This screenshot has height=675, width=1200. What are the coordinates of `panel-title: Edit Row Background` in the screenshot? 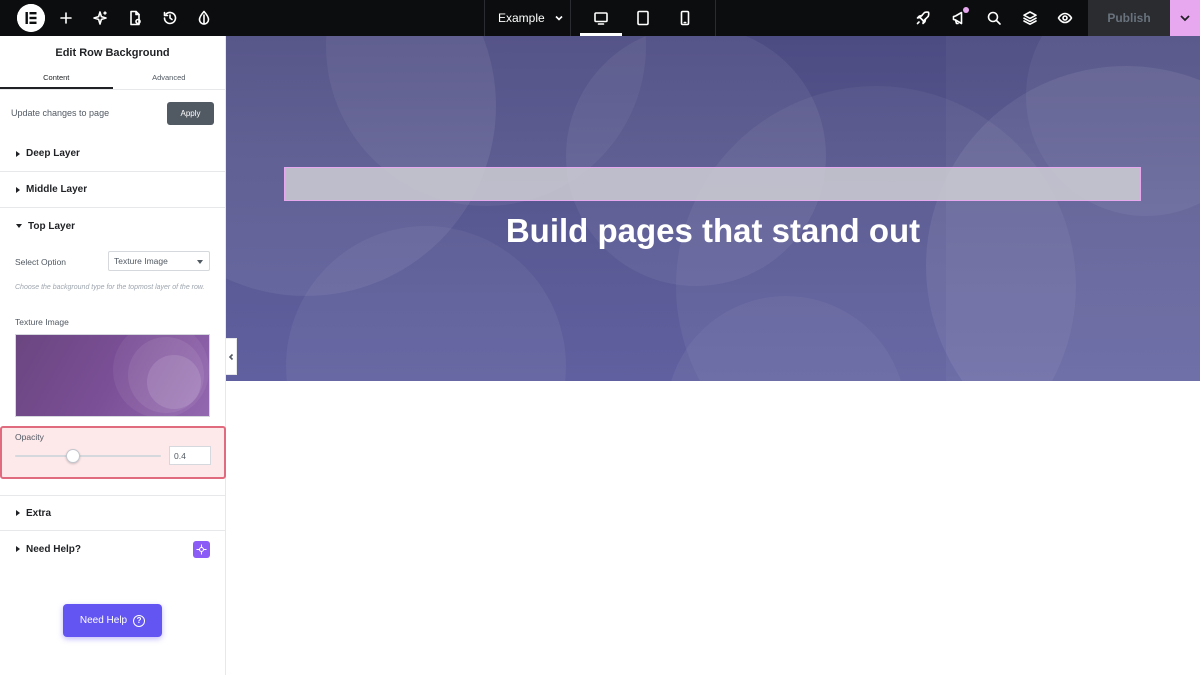 It's located at (112, 53).